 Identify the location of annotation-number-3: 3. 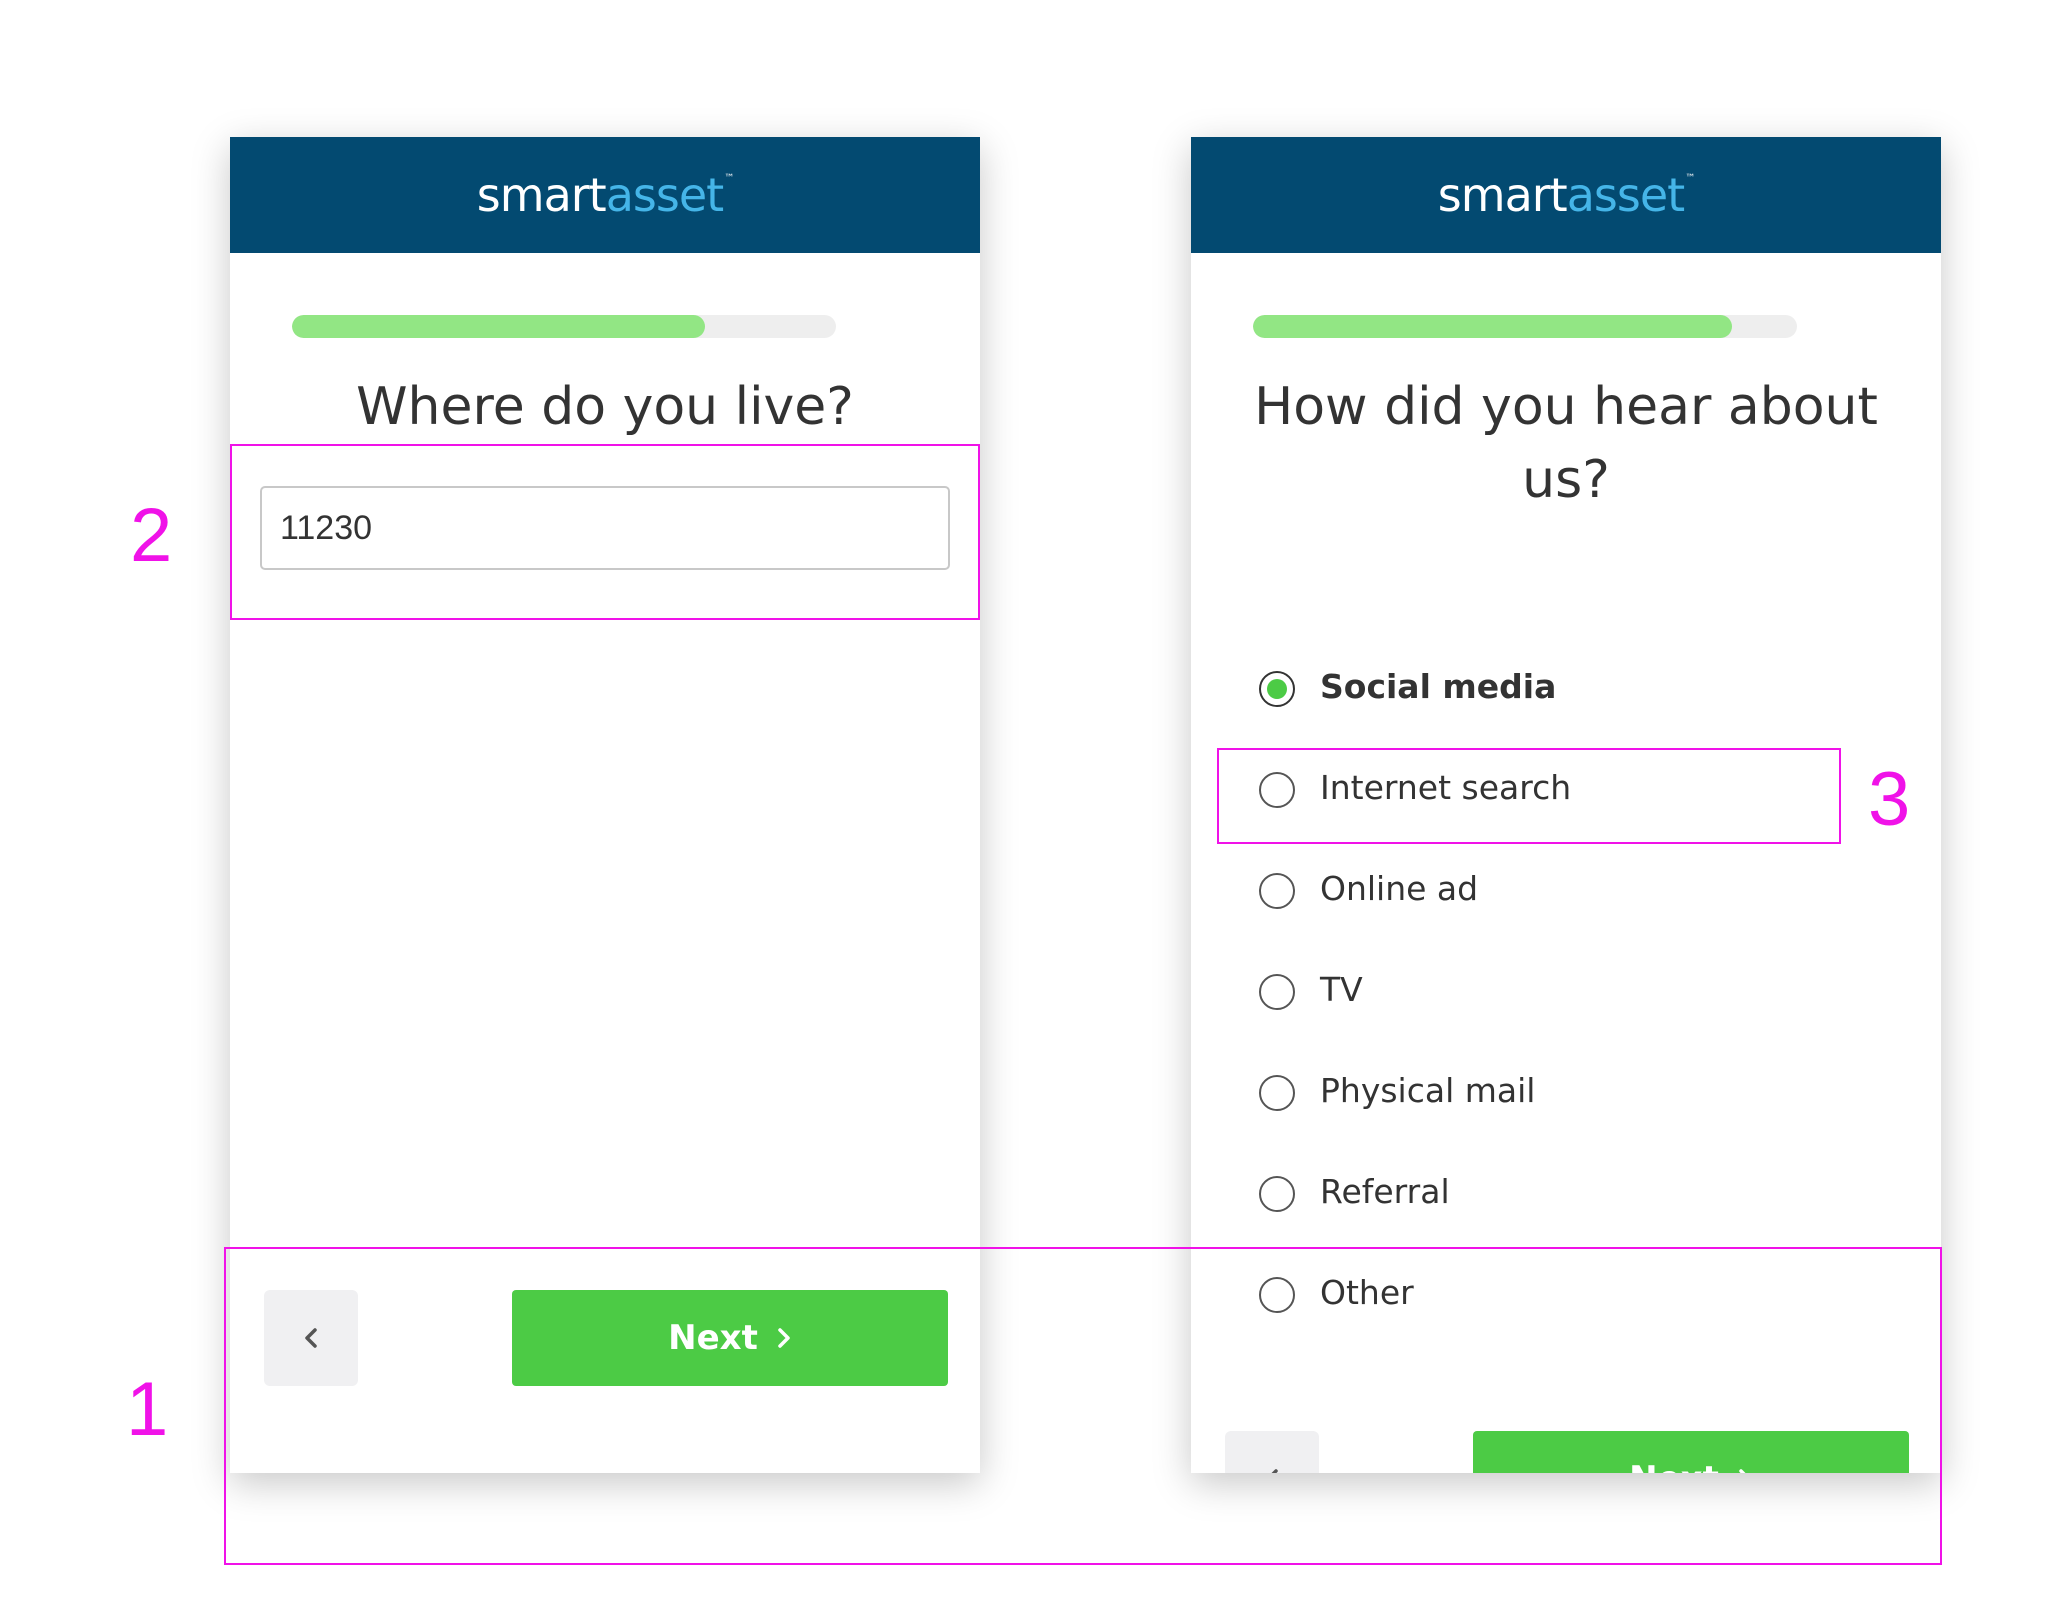
(1889, 799).